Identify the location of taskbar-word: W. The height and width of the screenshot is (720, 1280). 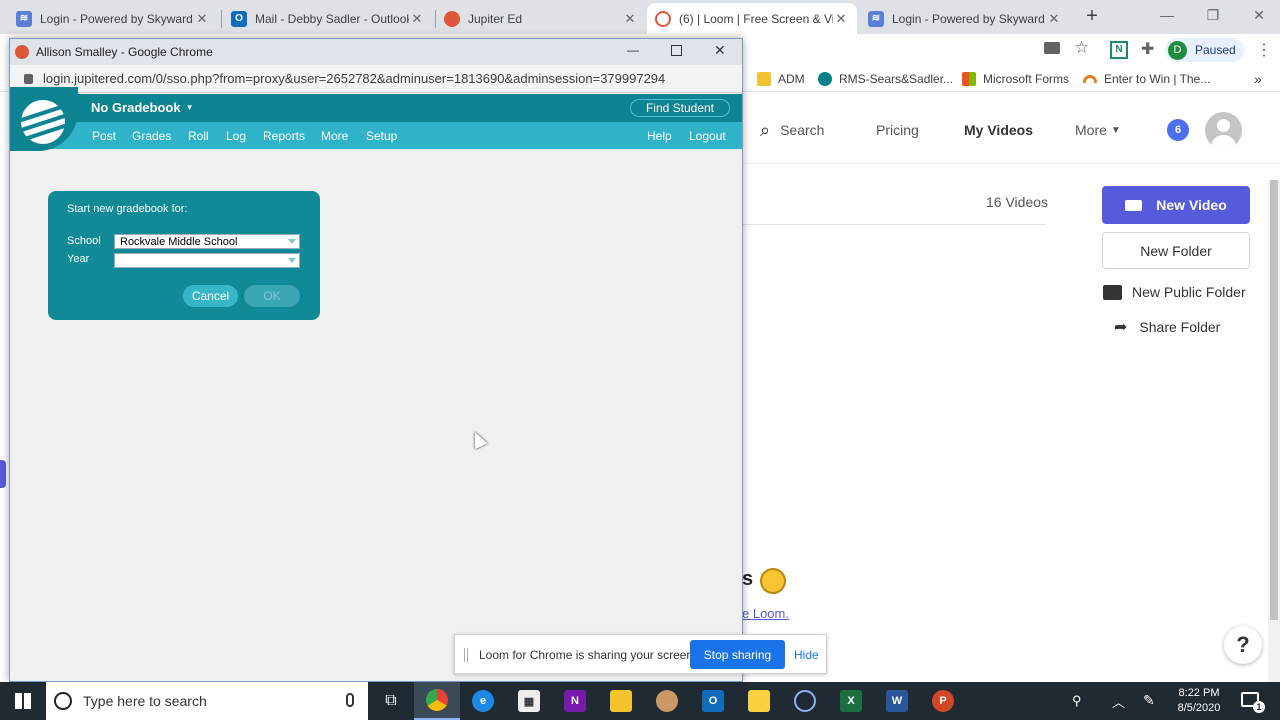
(897, 701).